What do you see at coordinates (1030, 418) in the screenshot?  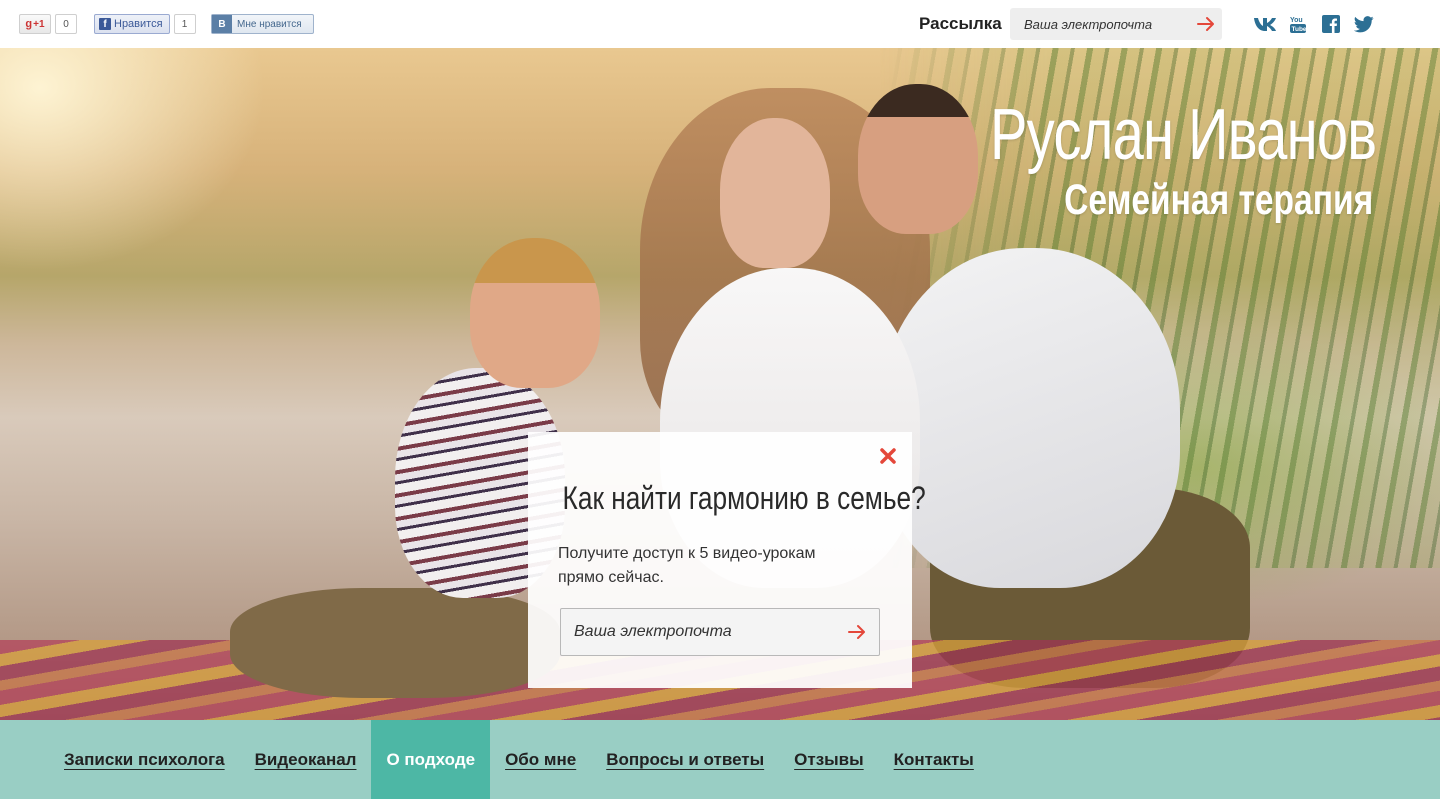 I see `hero-photo-man` at bounding box center [1030, 418].